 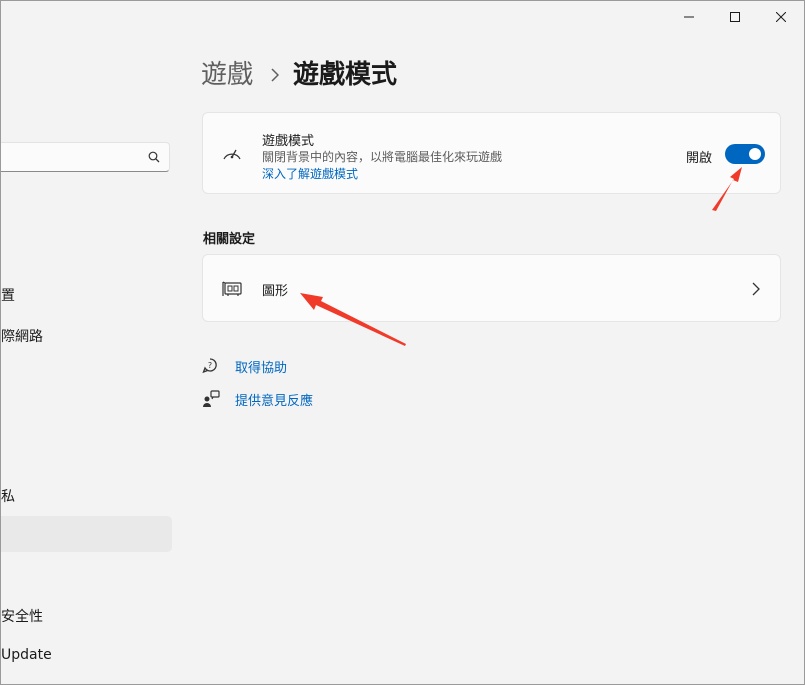 I want to click on get-help-link: ? 取得協助, so click(x=244, y=366).